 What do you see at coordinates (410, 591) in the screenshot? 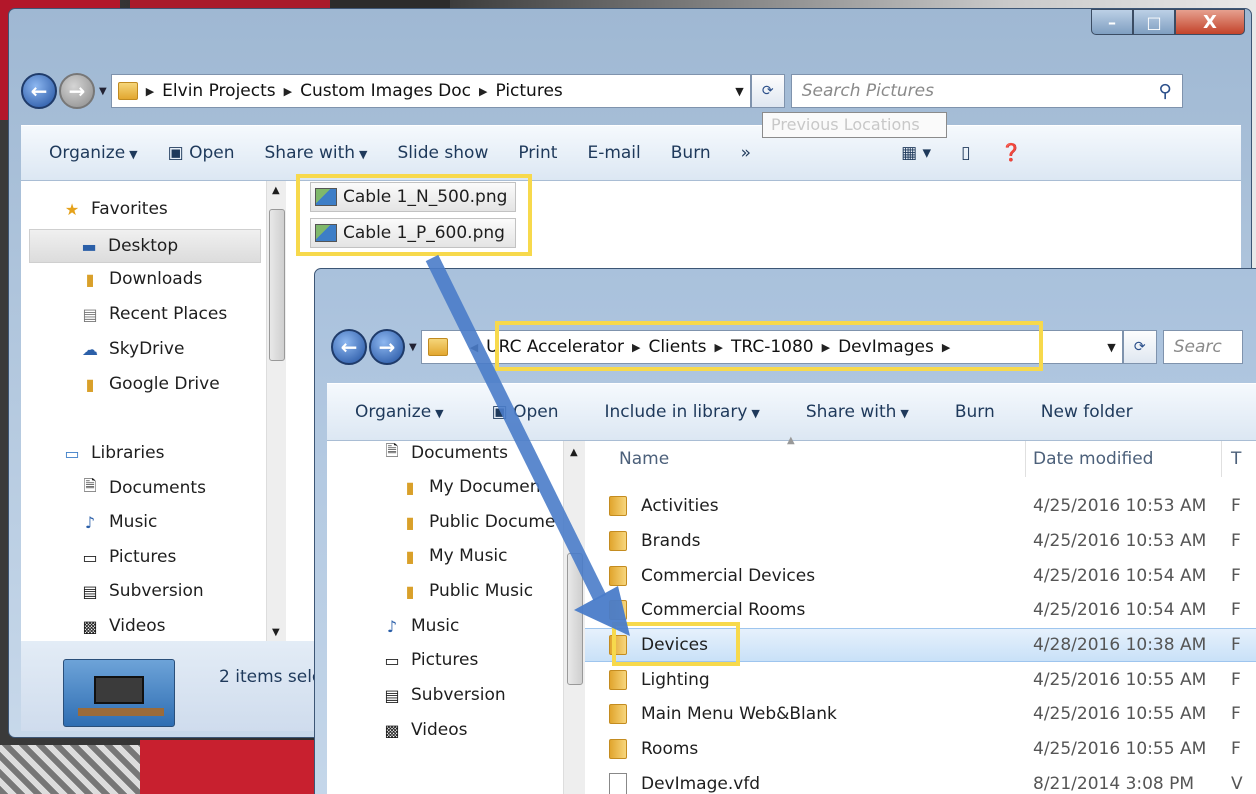
I see `folder-icon: ▮` at bounding box center [410, 591].